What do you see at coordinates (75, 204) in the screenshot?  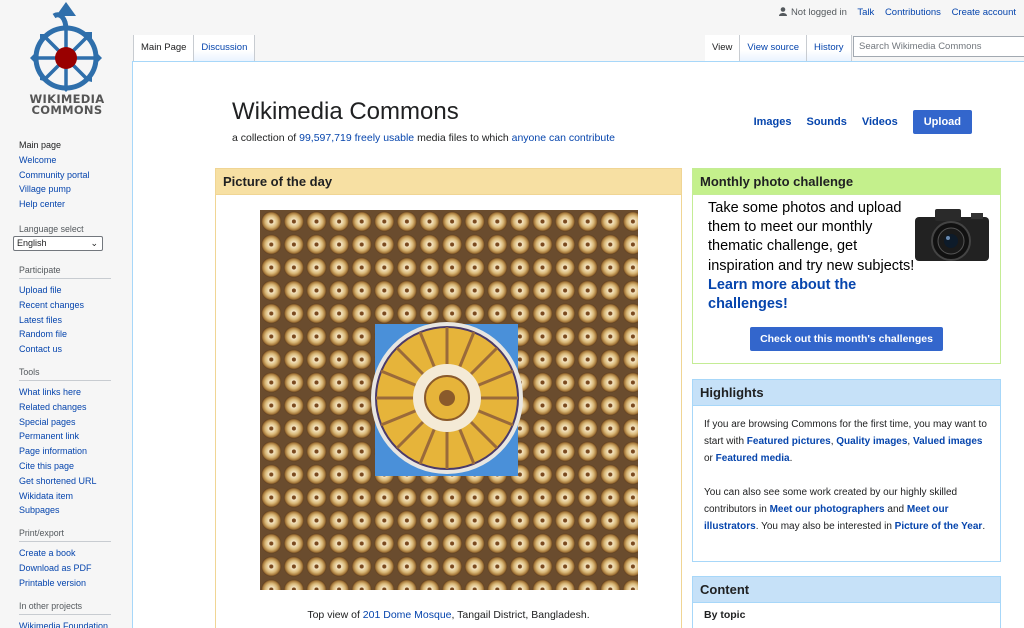 I see `sidebar-item-help-center: Help center` at bounding box center [75, 204].